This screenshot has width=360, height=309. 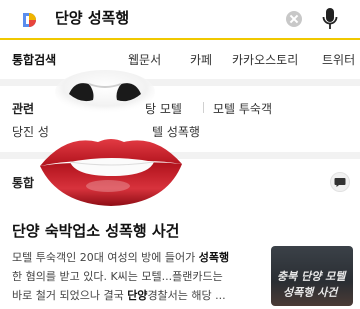 What do you see at coordinates (23, 109) in the screenshot?
I see `related-title: 관련` at bounding box center [23, 109].